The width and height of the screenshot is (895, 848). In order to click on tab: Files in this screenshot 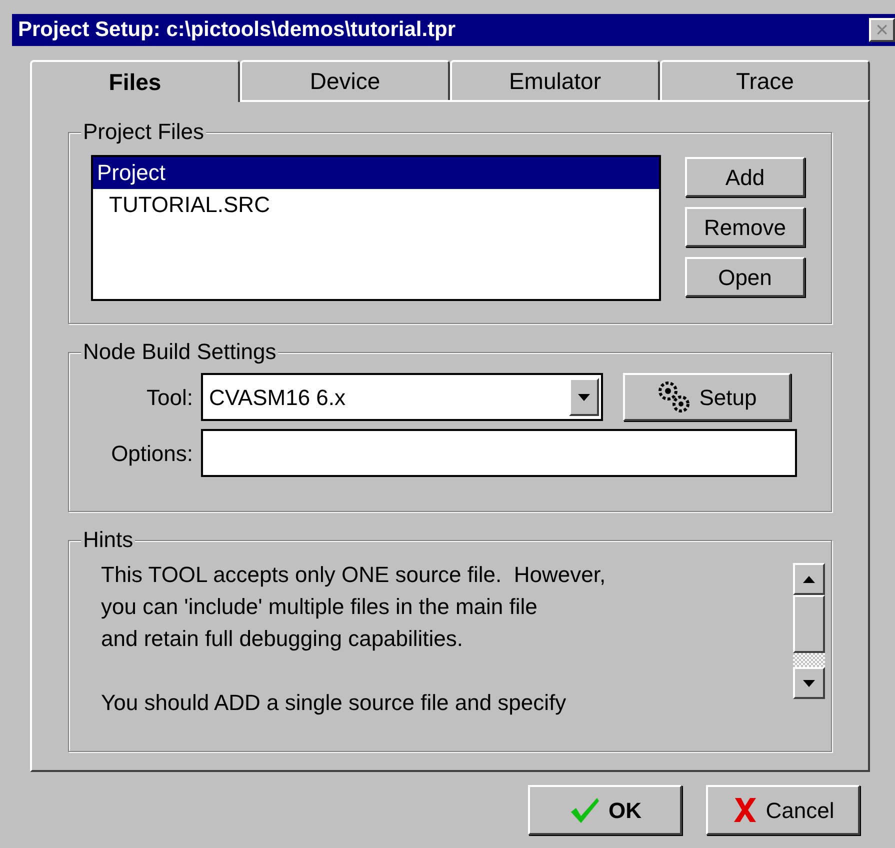, I will do `click(135, 81)`.